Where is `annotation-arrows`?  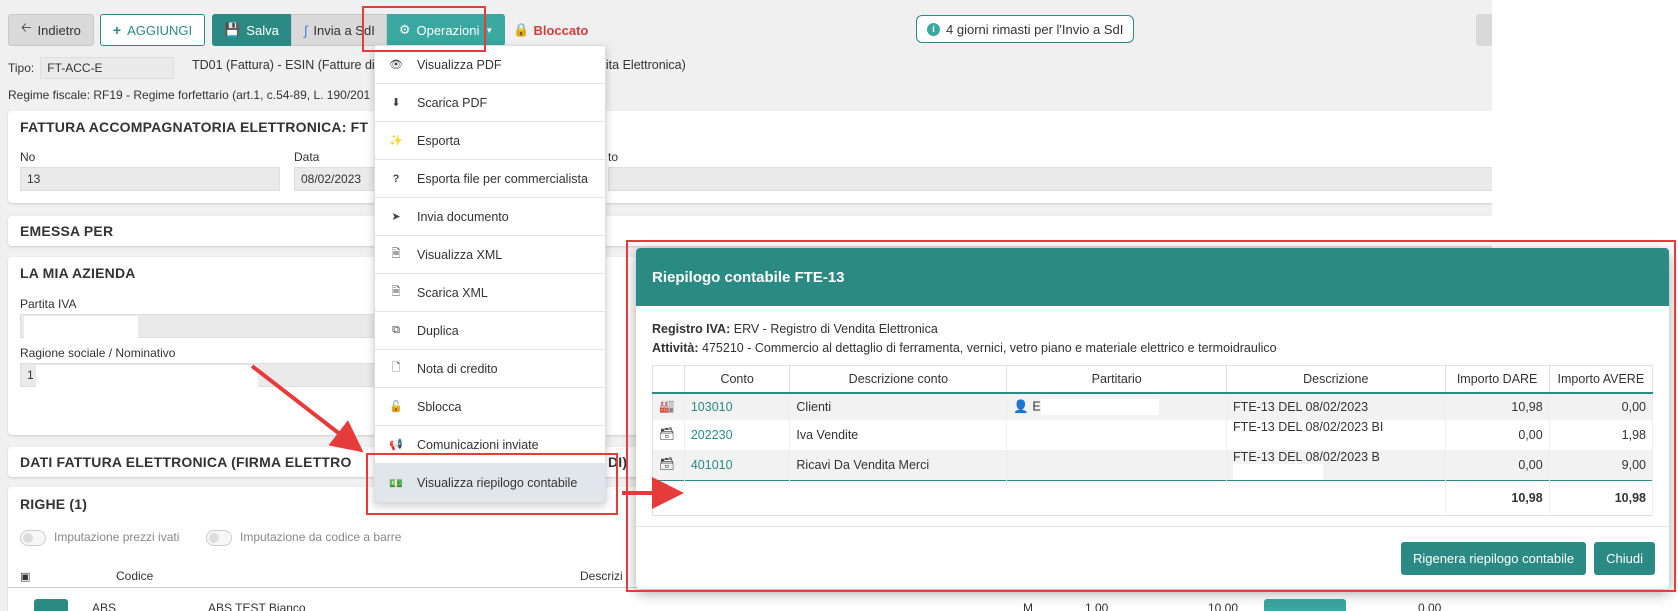 annotation-arrows is located at coordinates (467, 436).